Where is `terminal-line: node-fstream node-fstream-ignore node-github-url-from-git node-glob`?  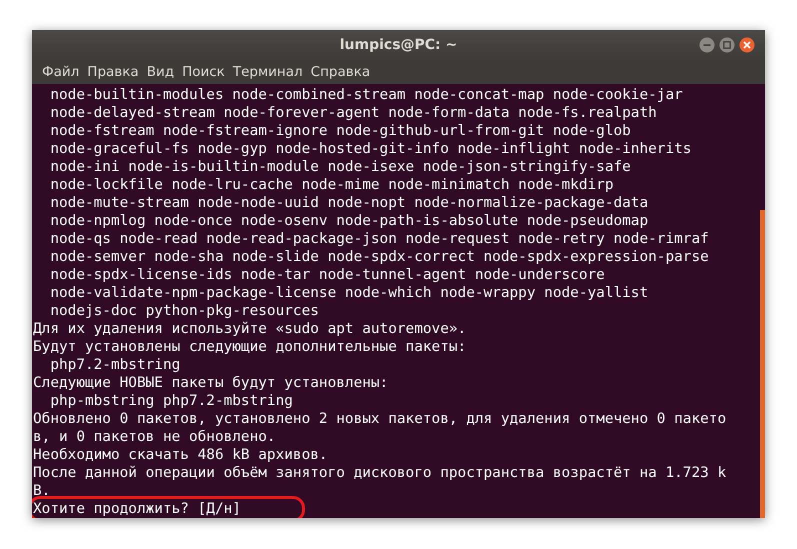 terminal-line: node-fstream node-fstream-ignore node-github-url-from-git node-glob is located at coordinates (340, 131).